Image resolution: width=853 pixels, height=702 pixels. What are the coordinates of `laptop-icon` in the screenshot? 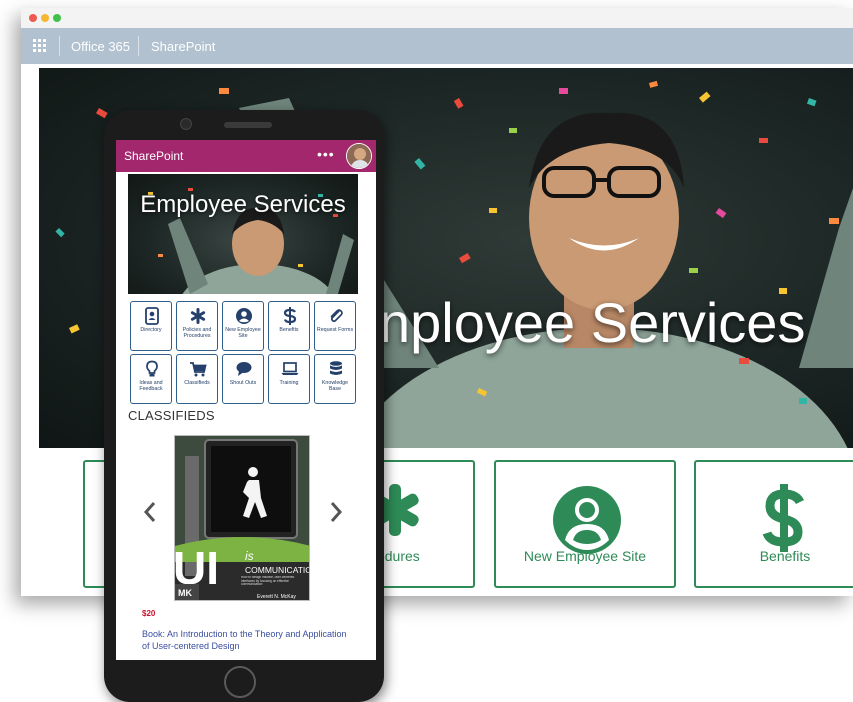 It's located at (290, 368).